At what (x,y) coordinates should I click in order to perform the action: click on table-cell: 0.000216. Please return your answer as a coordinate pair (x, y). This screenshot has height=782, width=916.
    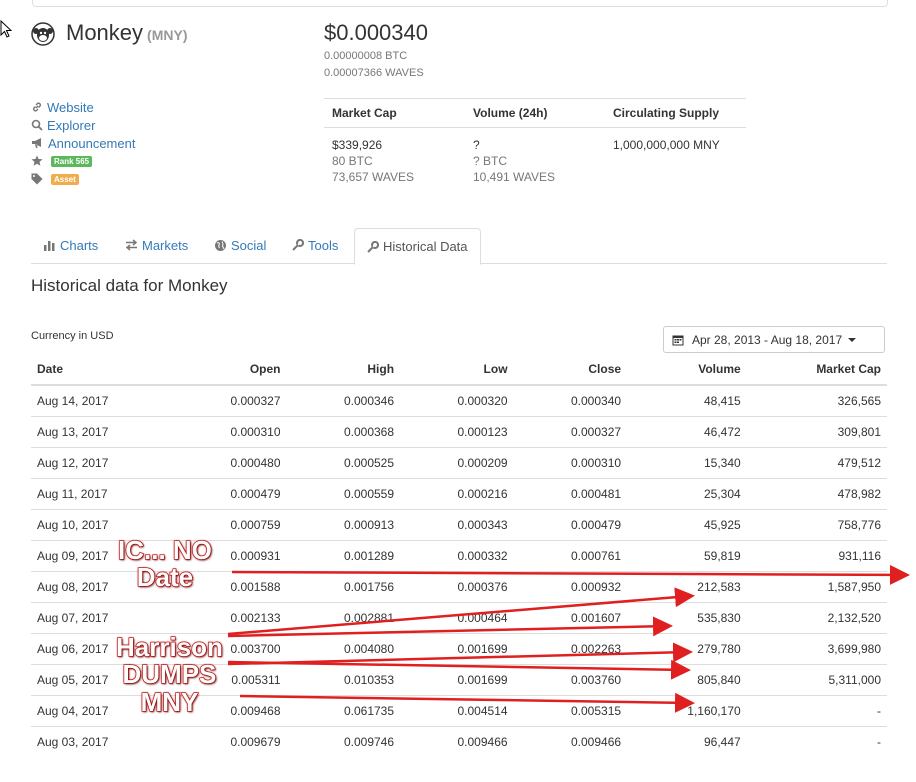
    Looking at the image, I should click on (457, 494).